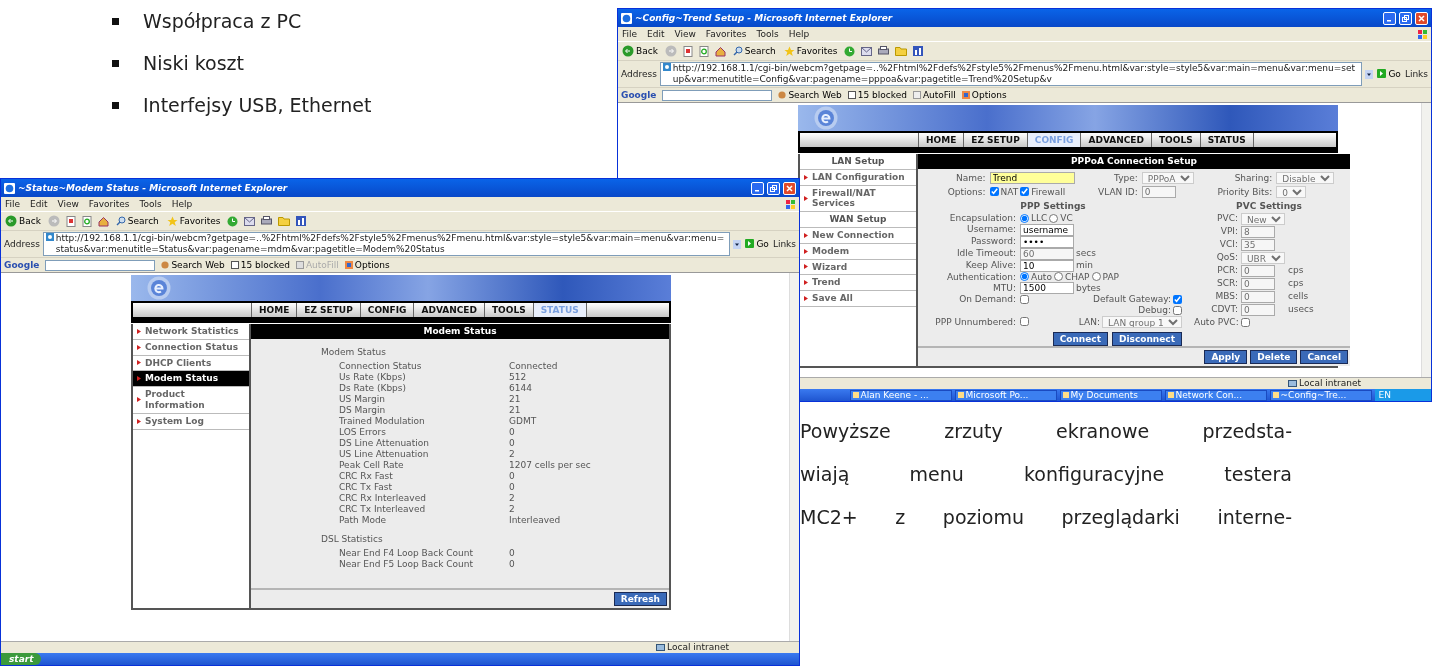  Describe the element at coordinates (386, 244) in the screenshot. I see `address-field: http://192.168.1.1/cgi-bin/webcm?getpage=..%2Fhtml%2Fdefs%2Fstyle5%2Fmenus%2Fmenu.html&var:style=style5&var:main=menu&var:menu=status&var:menutitle=Status&var:pagename=mdm&var:pagetitle=Modem%20Status` at that location.